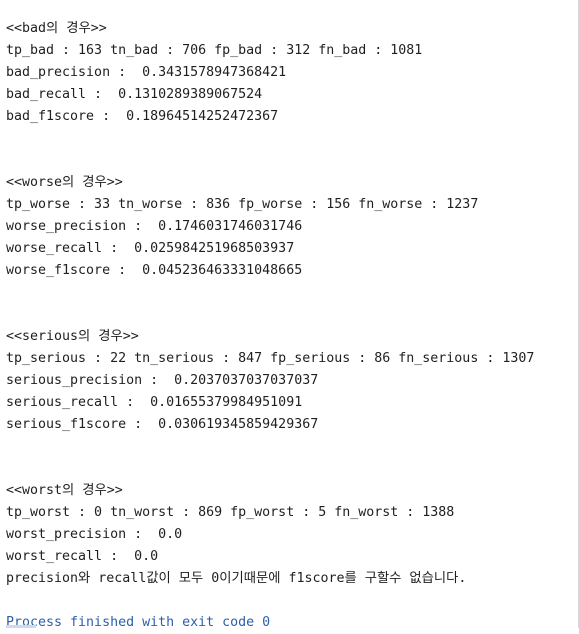  I want to click on process-exit-message: Process finished with exit code 0, so click(138, 622).